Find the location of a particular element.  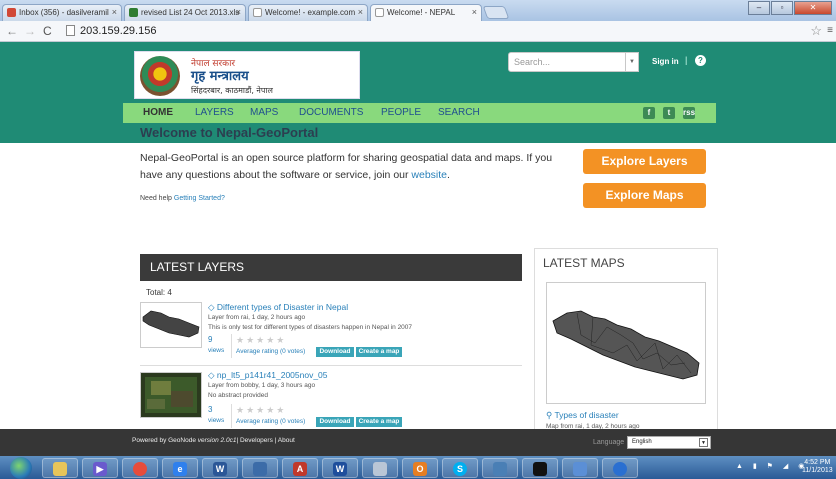

back-icon: ← is located at coordinates (12, 31).